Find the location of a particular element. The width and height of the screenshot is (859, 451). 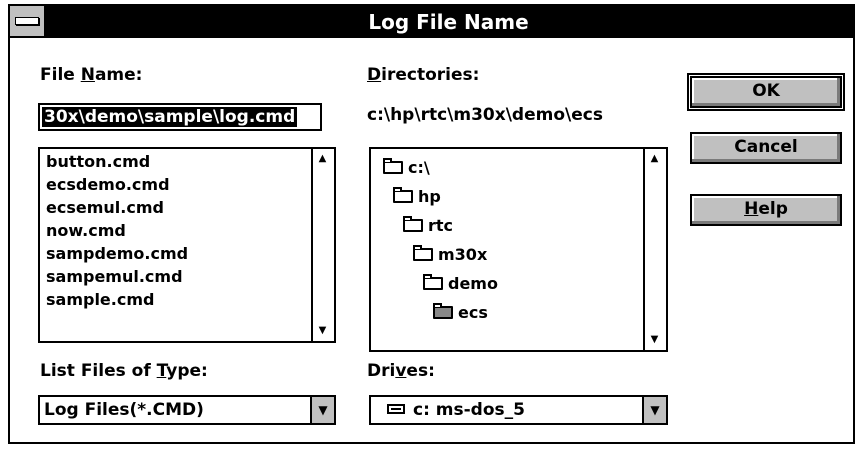

directory-item: ecs is located at coordinates (460, 312).